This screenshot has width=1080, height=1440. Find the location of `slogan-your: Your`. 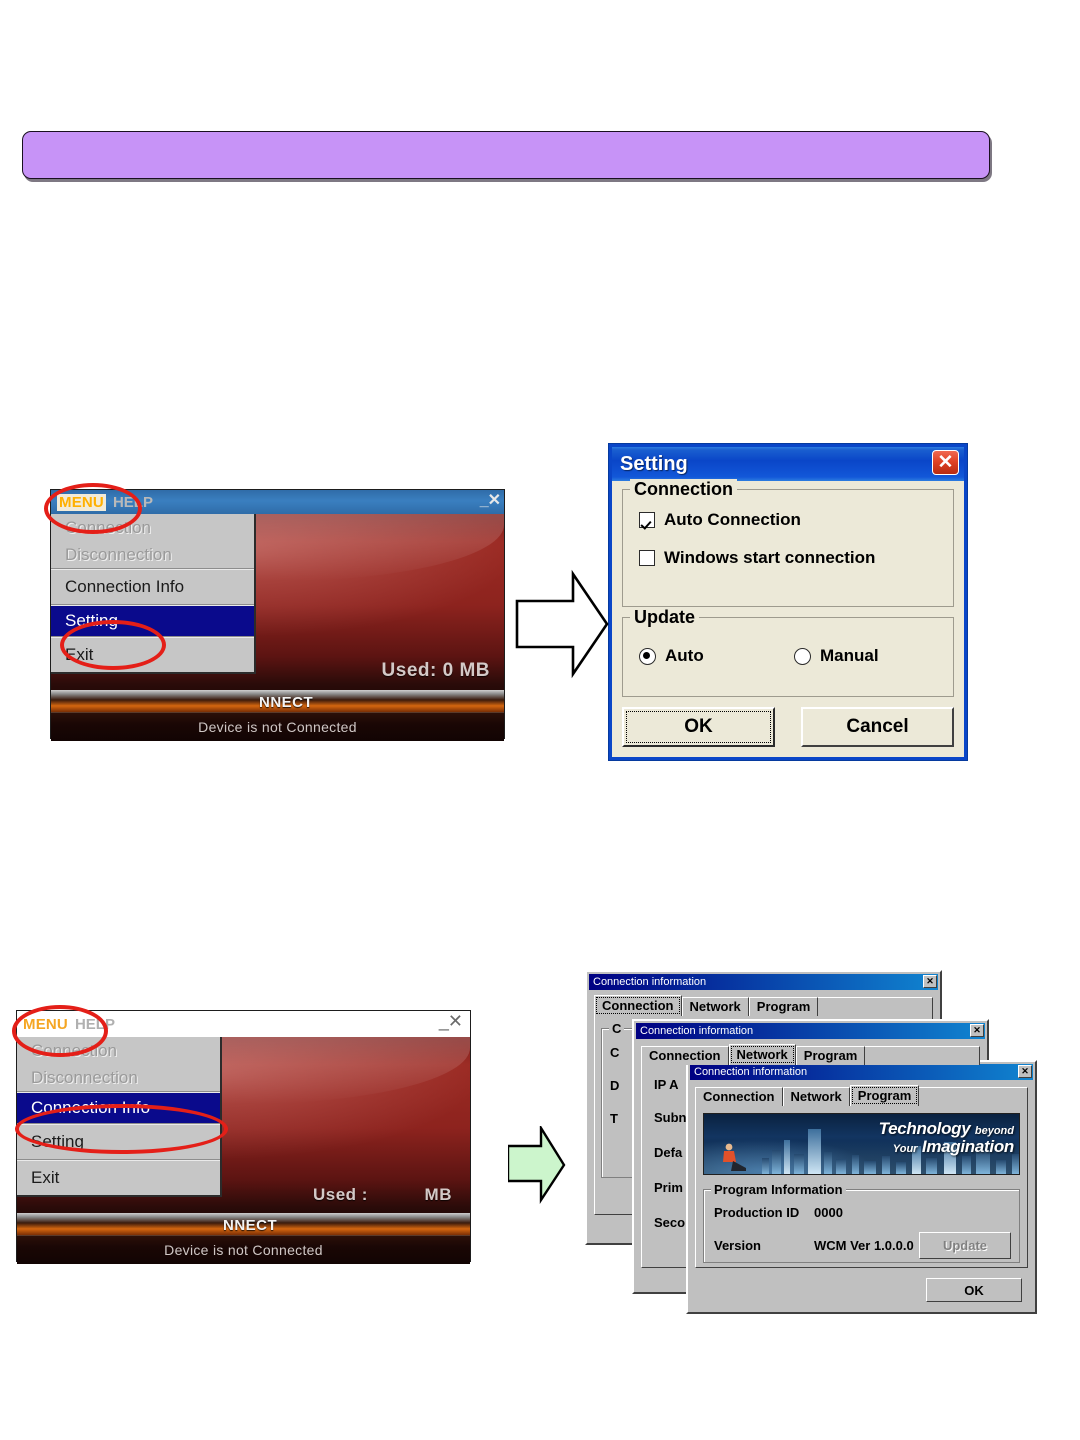

slogan-your: Your is located at coordinates (905, 1149).